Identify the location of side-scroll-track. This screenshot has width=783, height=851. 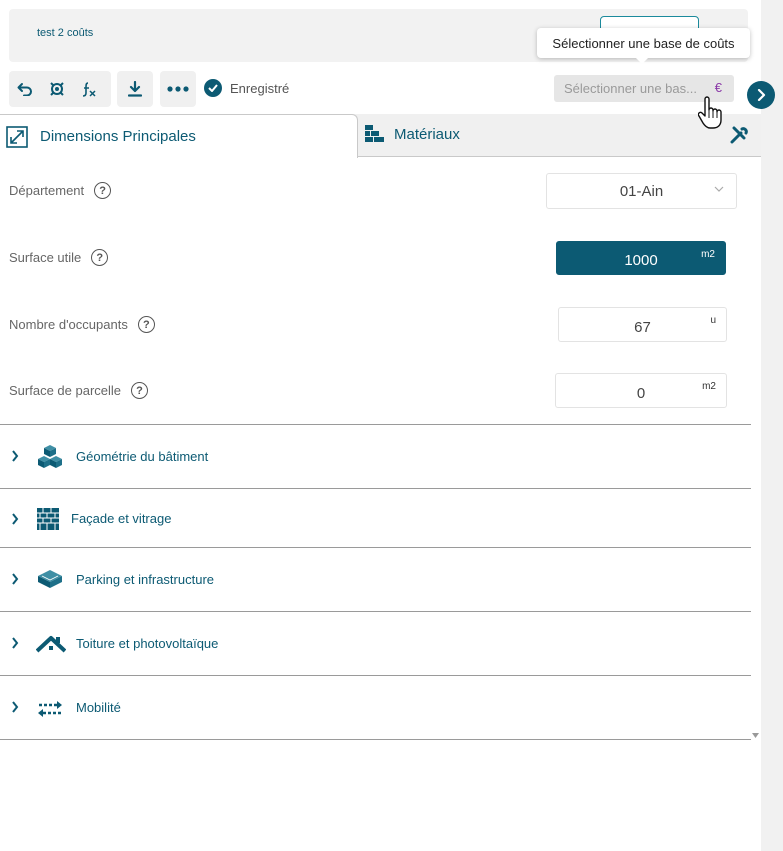
(772, 425).